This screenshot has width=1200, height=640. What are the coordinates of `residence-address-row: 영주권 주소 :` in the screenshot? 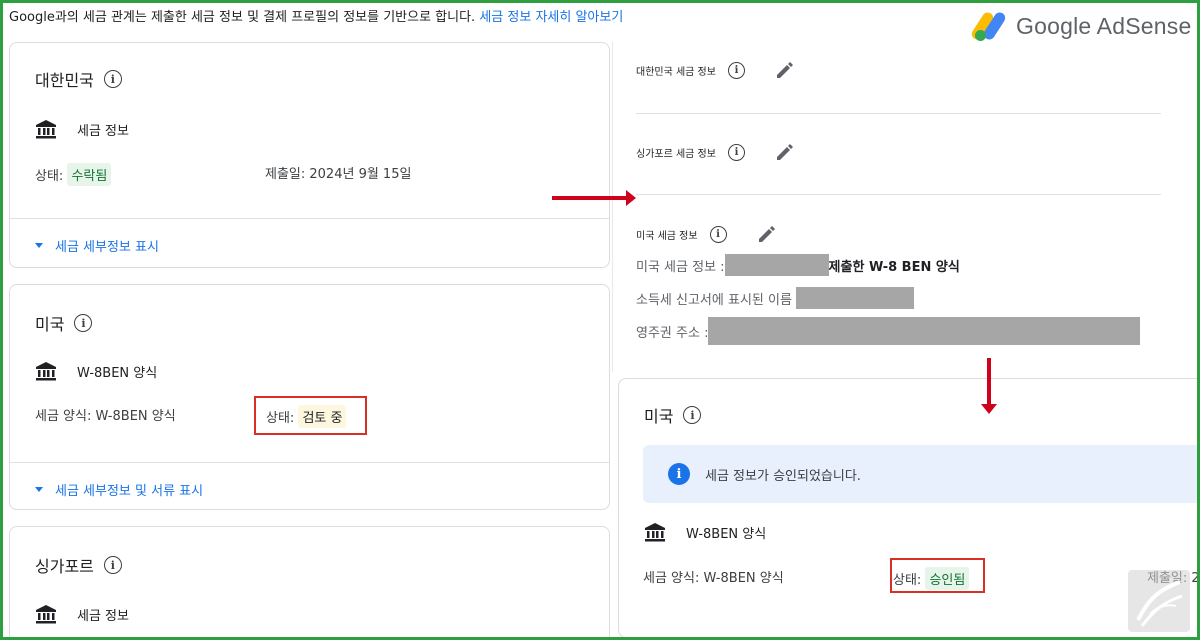 It's located at (888, 331).